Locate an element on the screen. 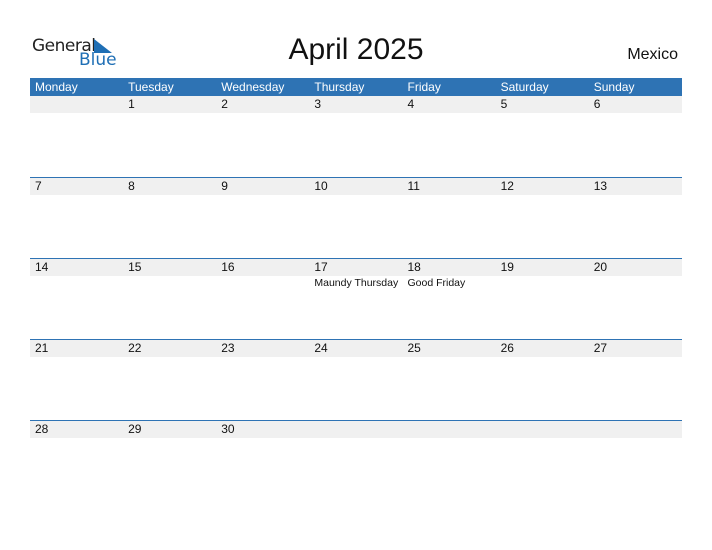 Image resolution: width=712 pixels, height=550 pixels. day-cell: 16 is located at coordinates (228, 267).